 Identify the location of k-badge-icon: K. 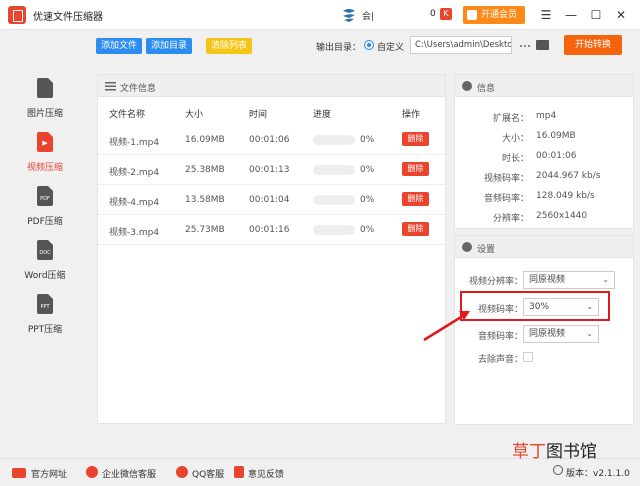
(446, 14).